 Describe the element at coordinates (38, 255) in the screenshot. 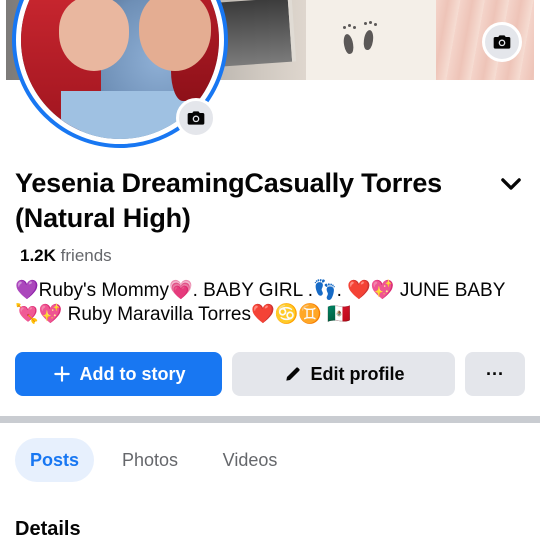

I see `friends-number: 1.2K` at that location.